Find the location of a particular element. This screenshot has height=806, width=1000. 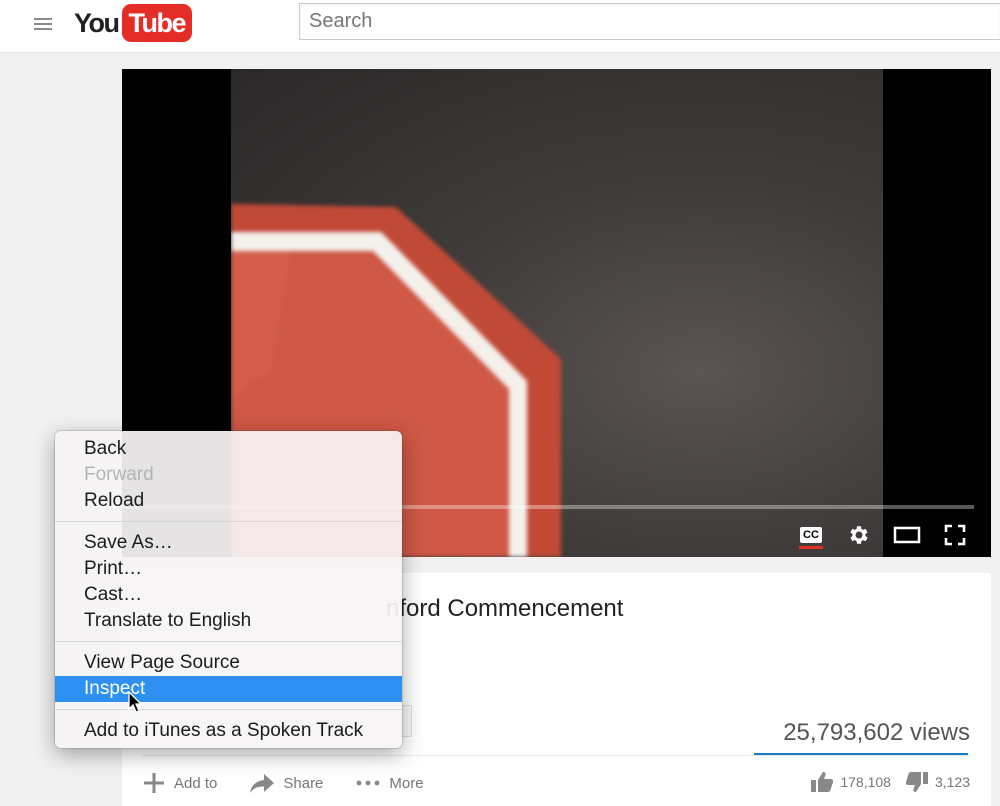

menu-item-inspect: Inspect is located at coordinates (228, 689).